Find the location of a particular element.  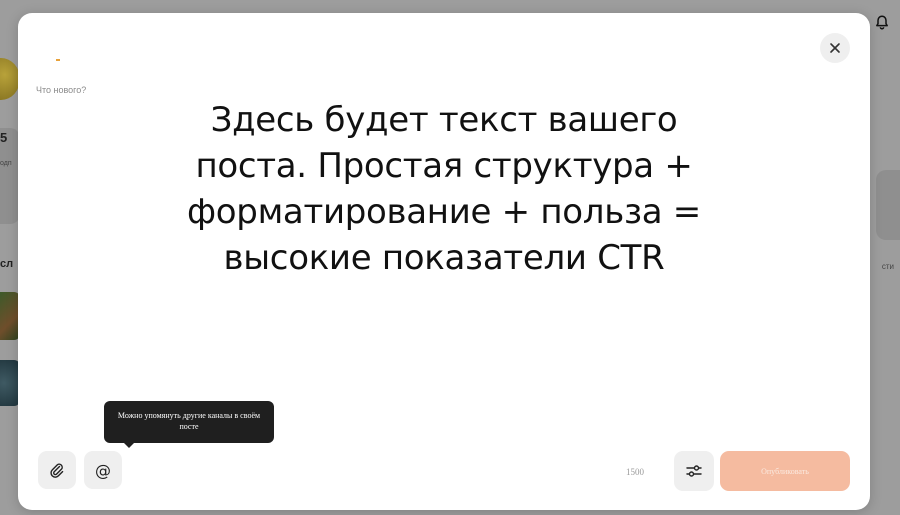

close-button is located at coordinates (835, 48).